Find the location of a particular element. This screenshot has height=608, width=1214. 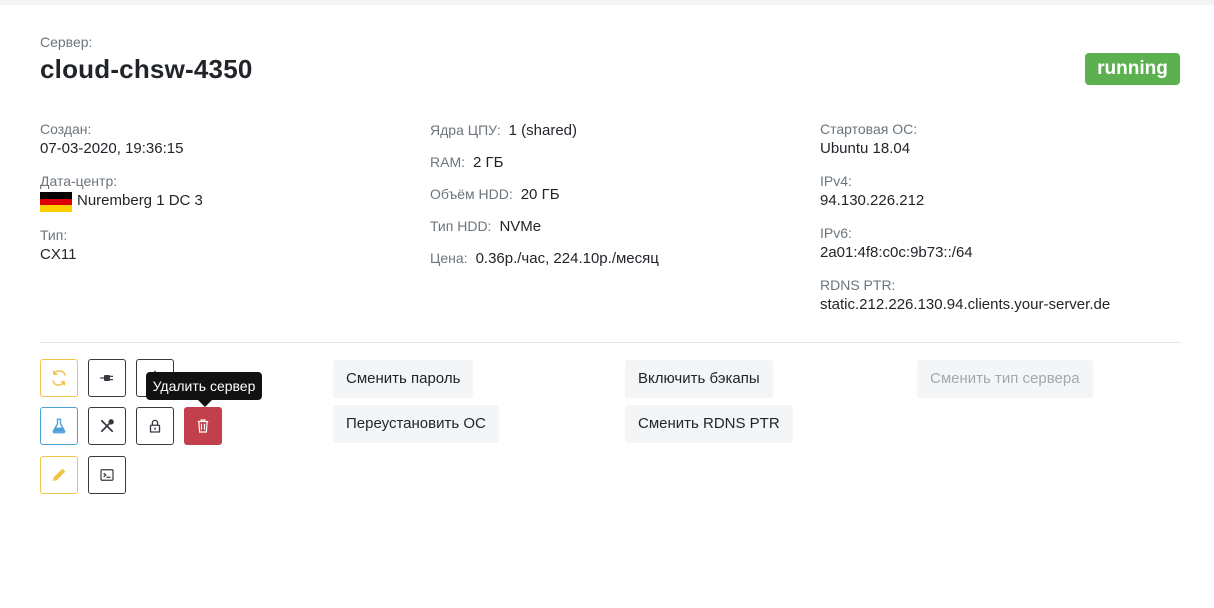

trash-icon is located at coordinates (203, 426).